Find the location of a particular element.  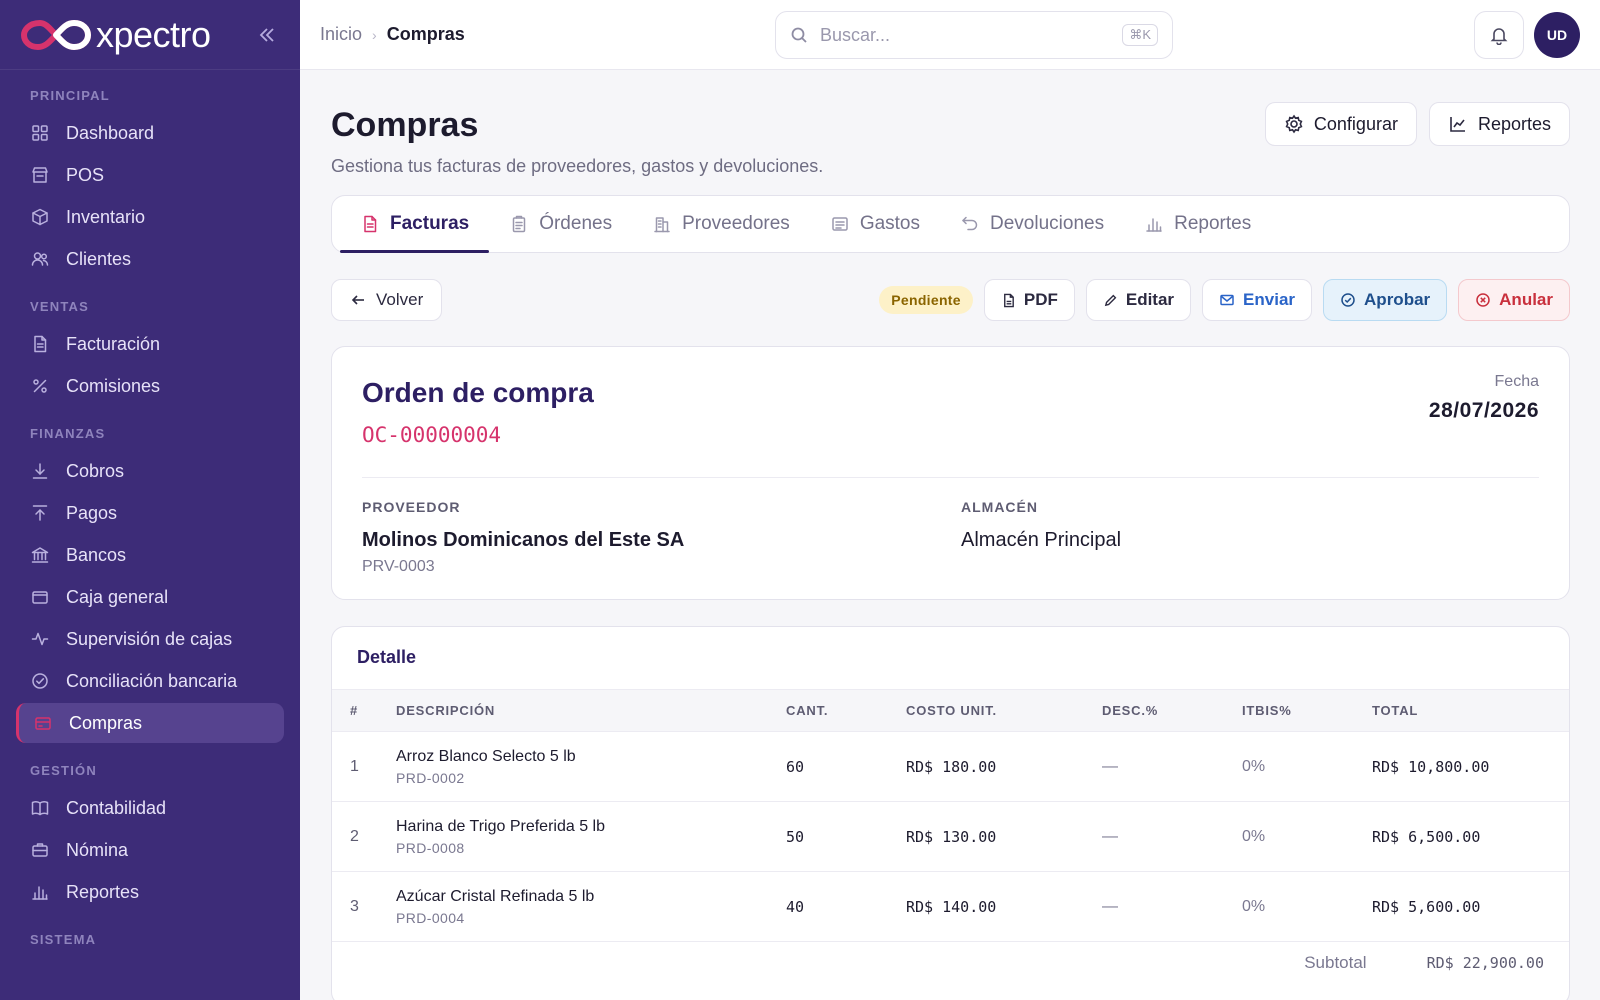

sidebar-item-label: Contabilidad is located at coordinates (116, 807).